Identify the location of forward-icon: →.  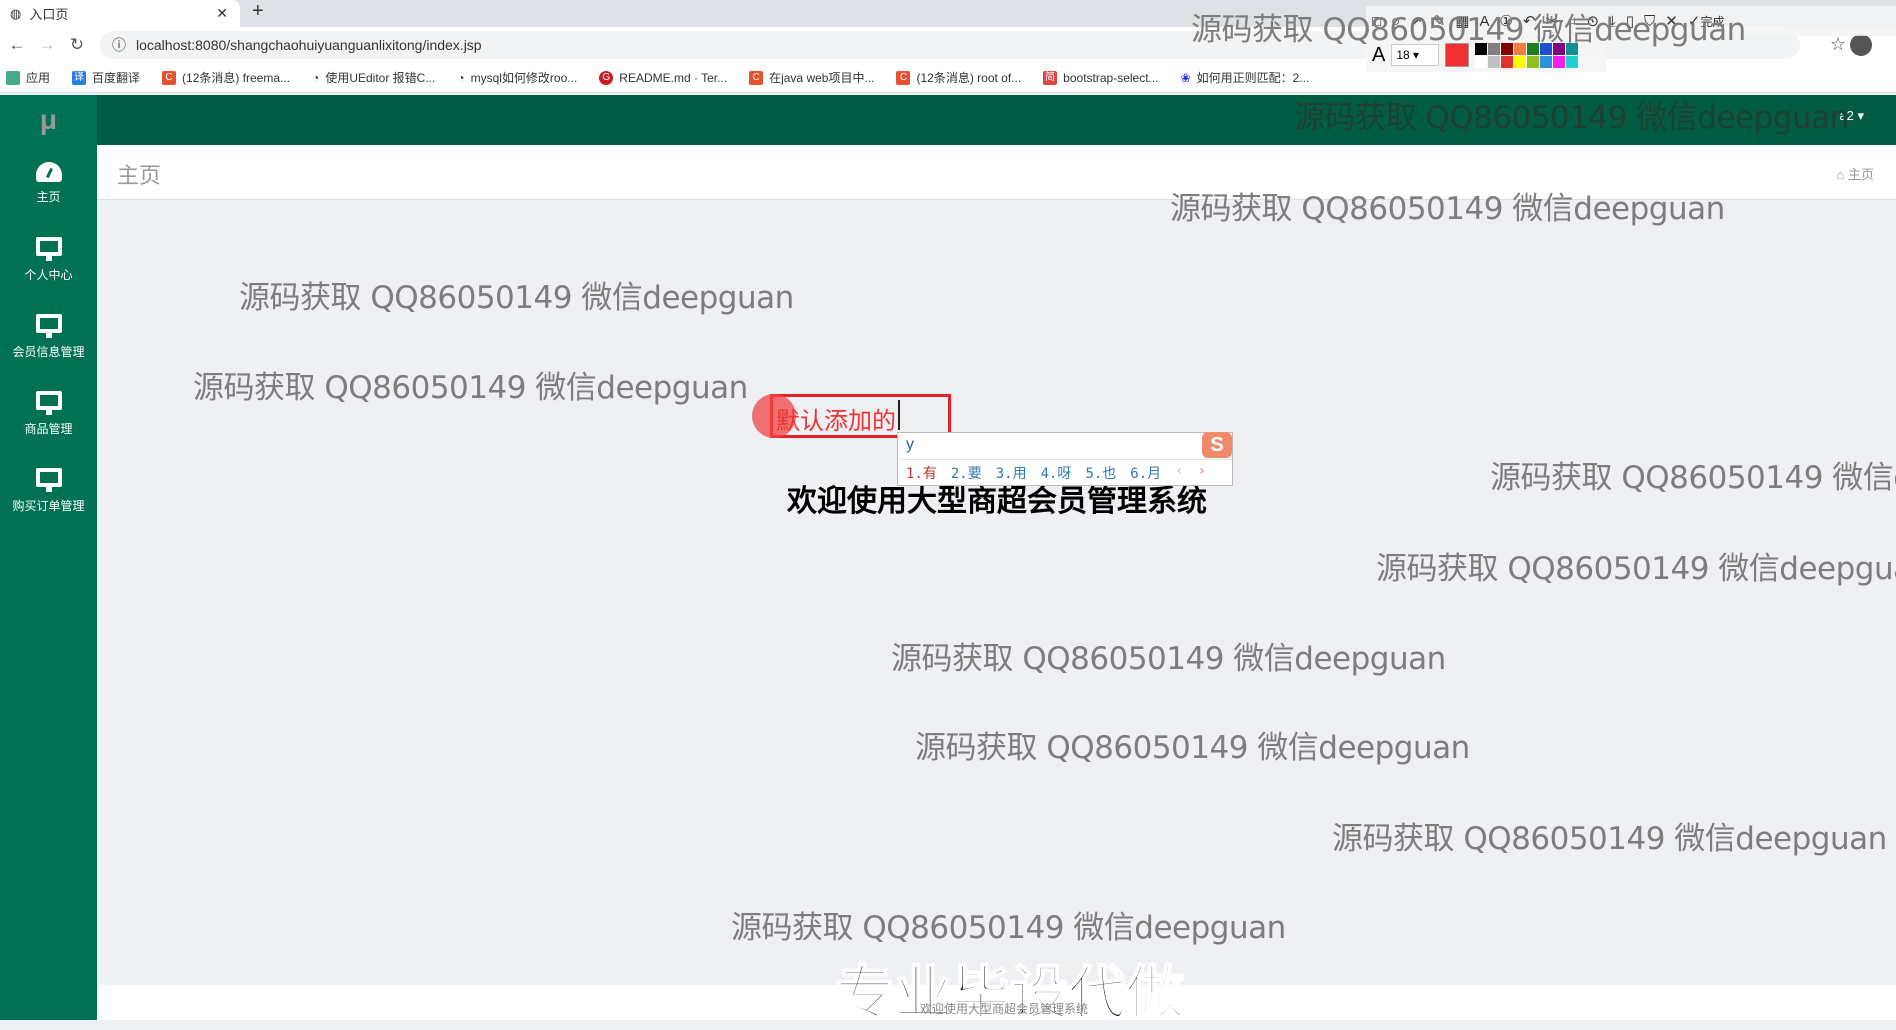
(47, 45).